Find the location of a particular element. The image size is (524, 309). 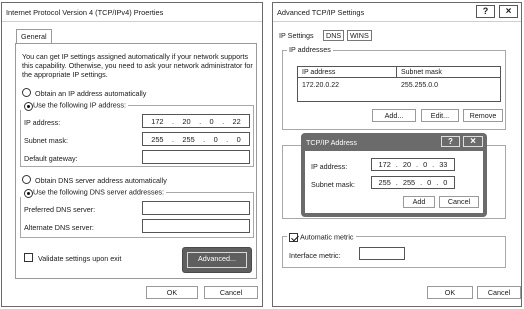

mask-octet-2: 255 is located at coordinates (188, 139).